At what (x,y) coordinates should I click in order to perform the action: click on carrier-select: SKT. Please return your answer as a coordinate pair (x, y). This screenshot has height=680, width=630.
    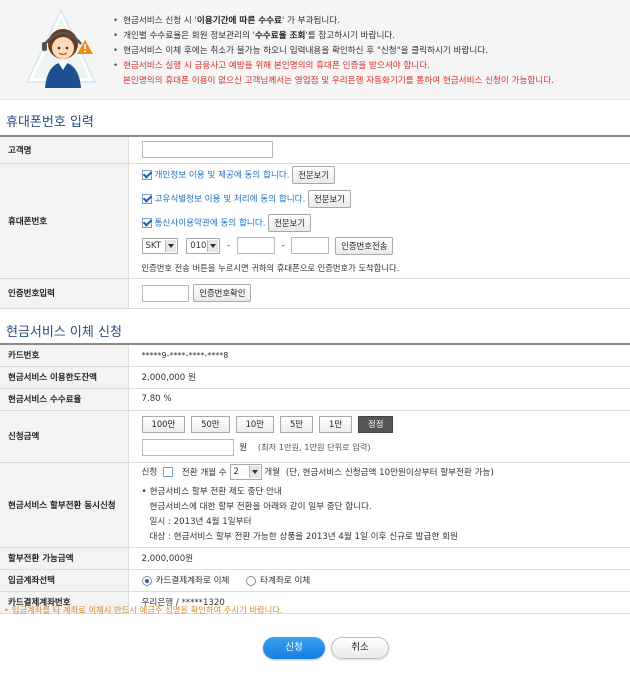
    Looking at the image, I should click on (159, 245).